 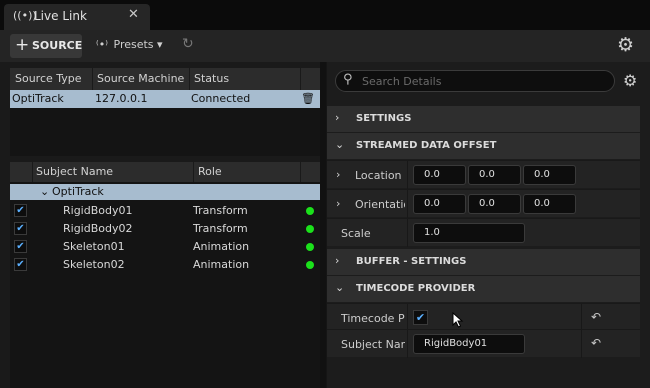 I want to click on presets-label: Presets, so click(x=133, y=44).